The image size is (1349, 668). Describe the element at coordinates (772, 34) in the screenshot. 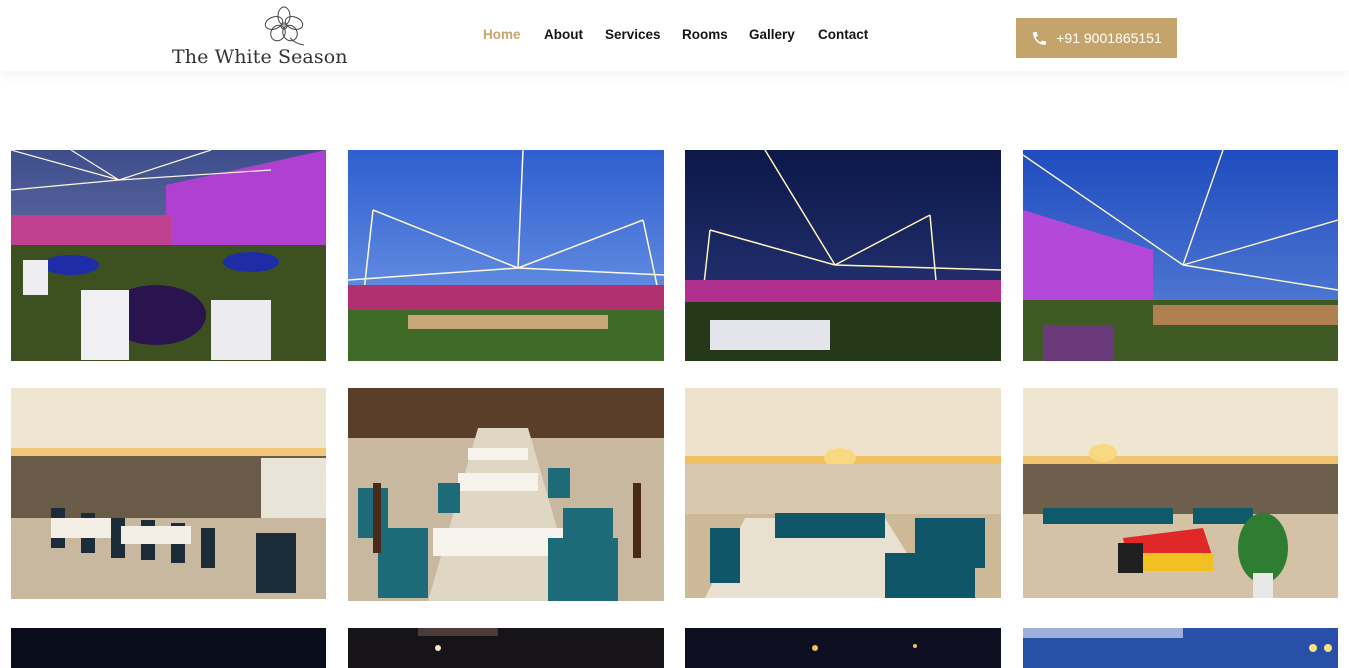

I see `nav-gallery: Gallery` at that location.